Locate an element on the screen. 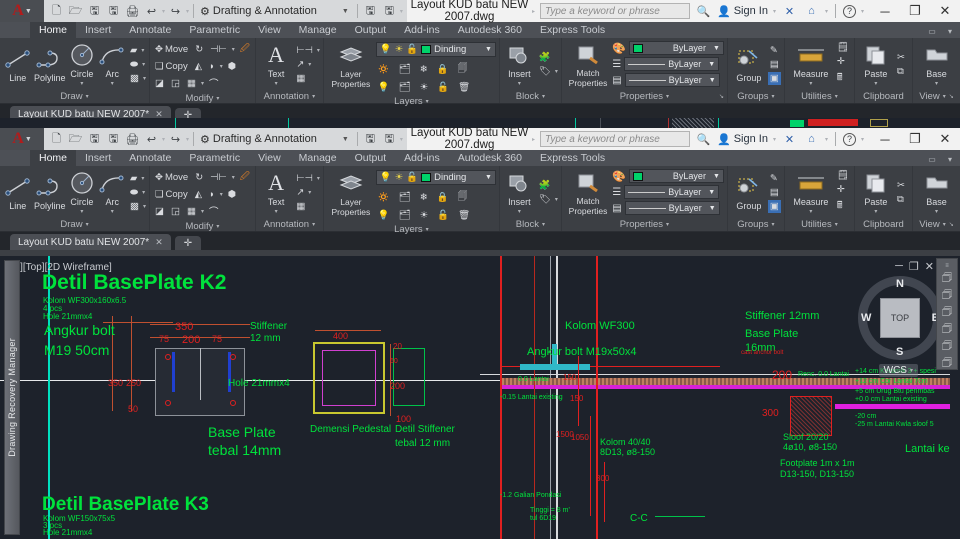 The width and height of the screenshot is (960, 539). chevron-down-icon-front: ▼ is located at coordinates (28, 139).